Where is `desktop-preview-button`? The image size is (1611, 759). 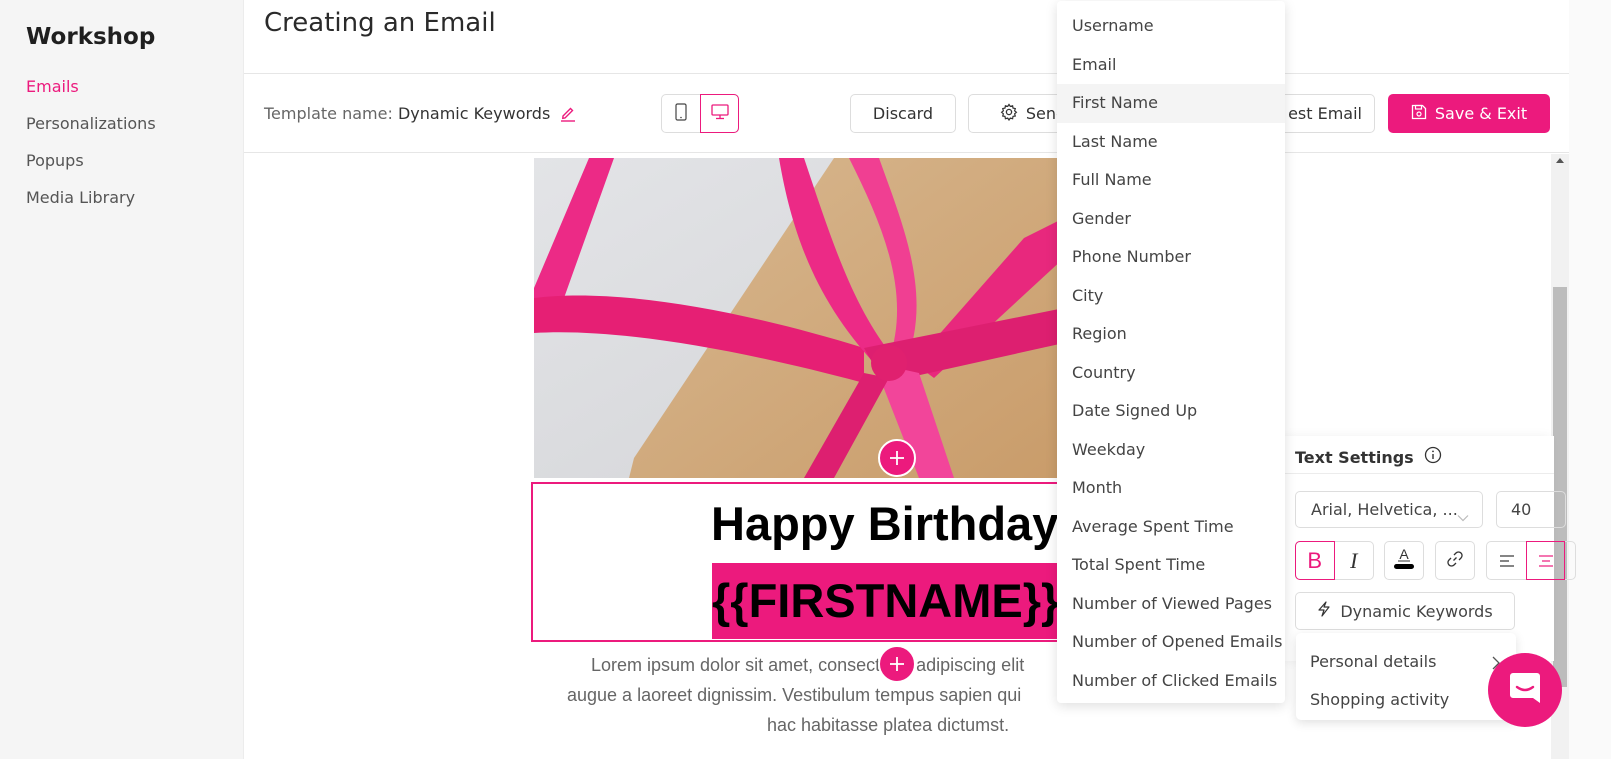
desktop-preview-button is located at coordinates (719, 113).